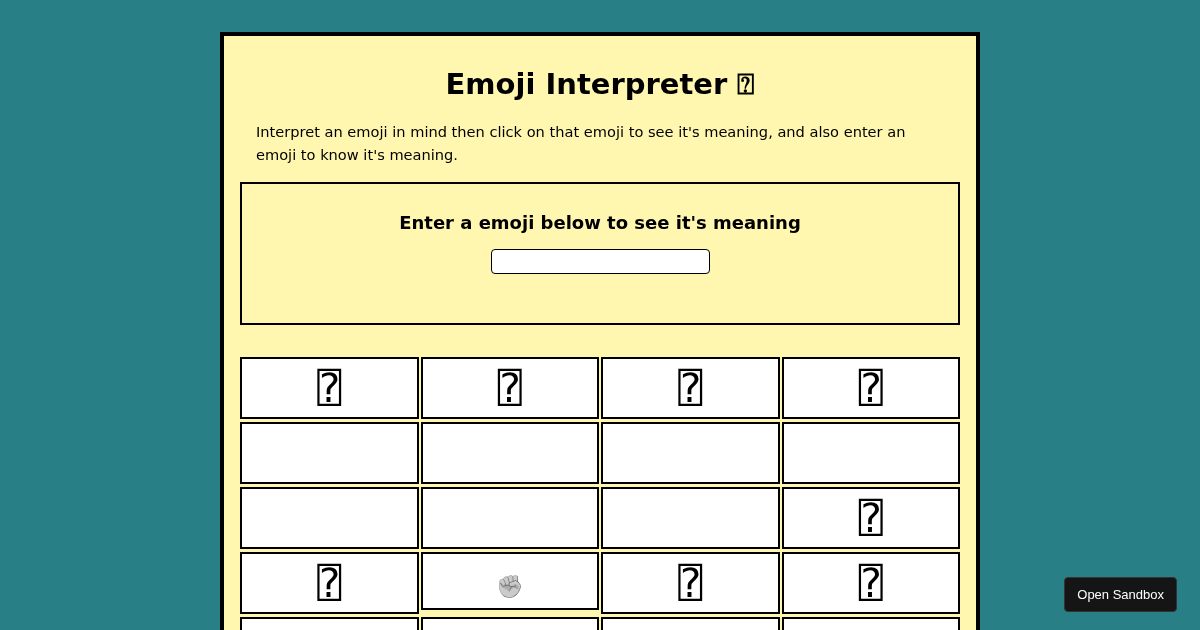 This screenshot has height=630, width=1200. I want to click on input-heading: Enter a emoji below to see it's meaning, so click(600, 222).